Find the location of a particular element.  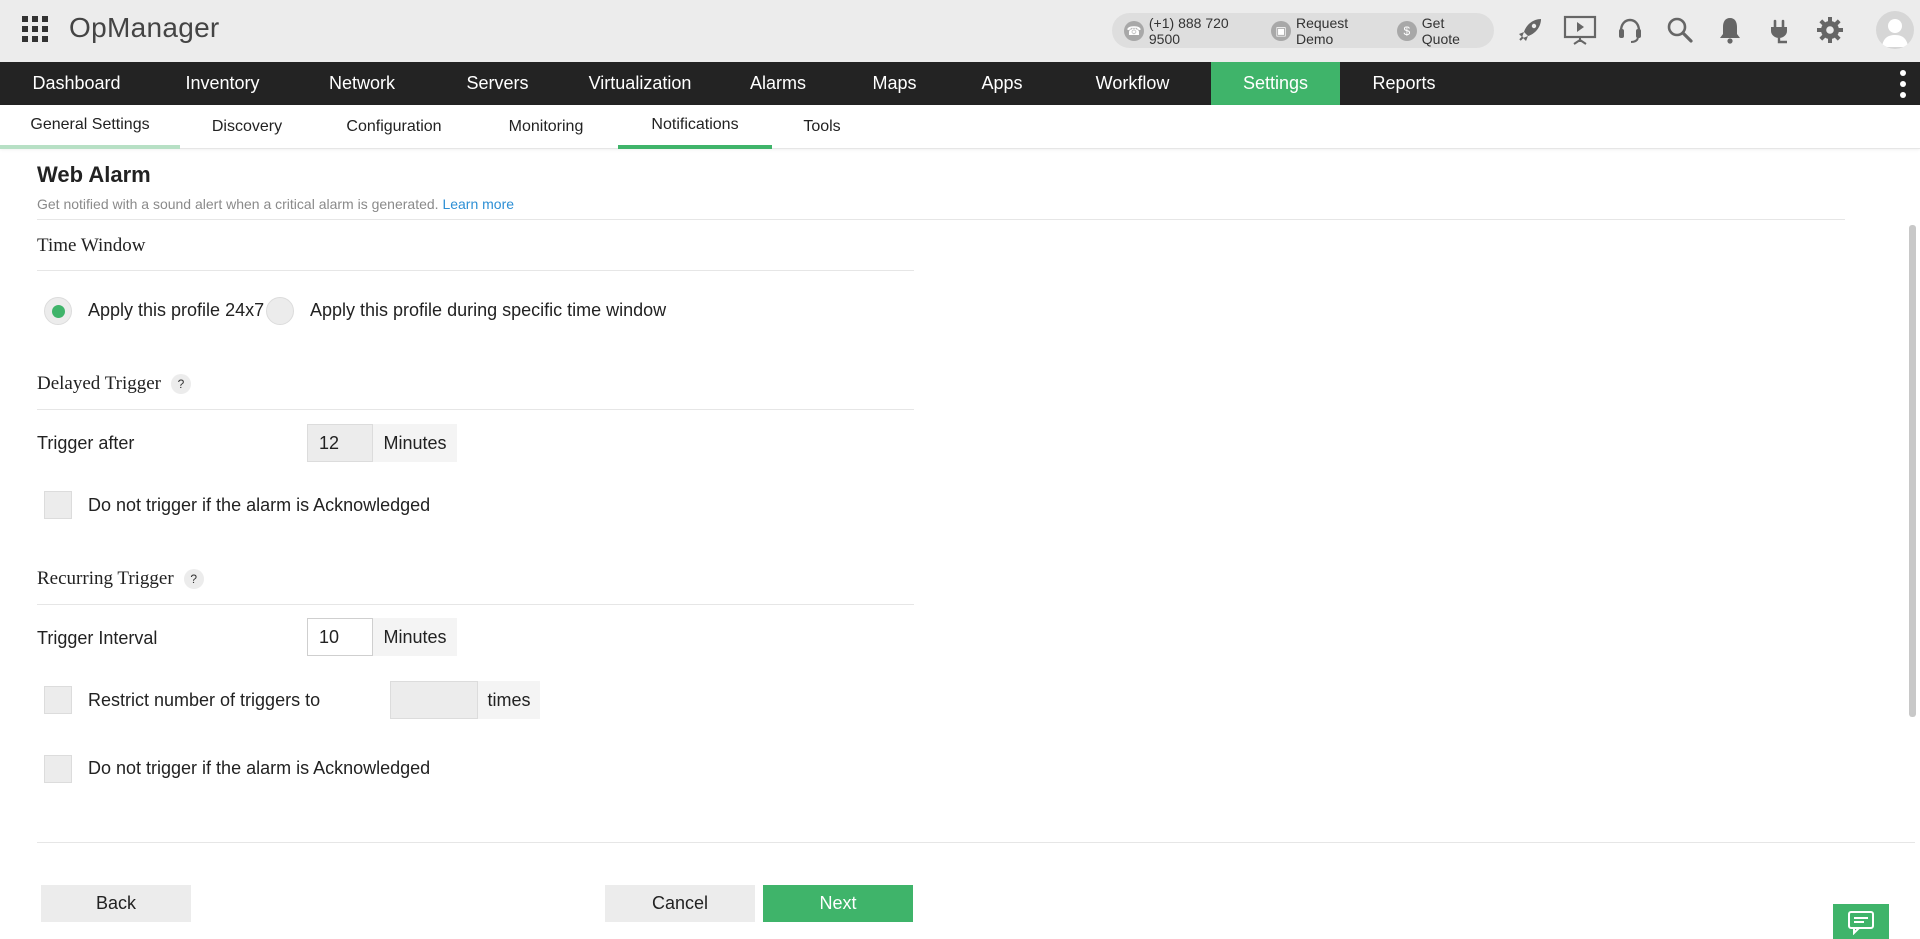

nav-settings: Settings is located at coordinates (1275, 83).